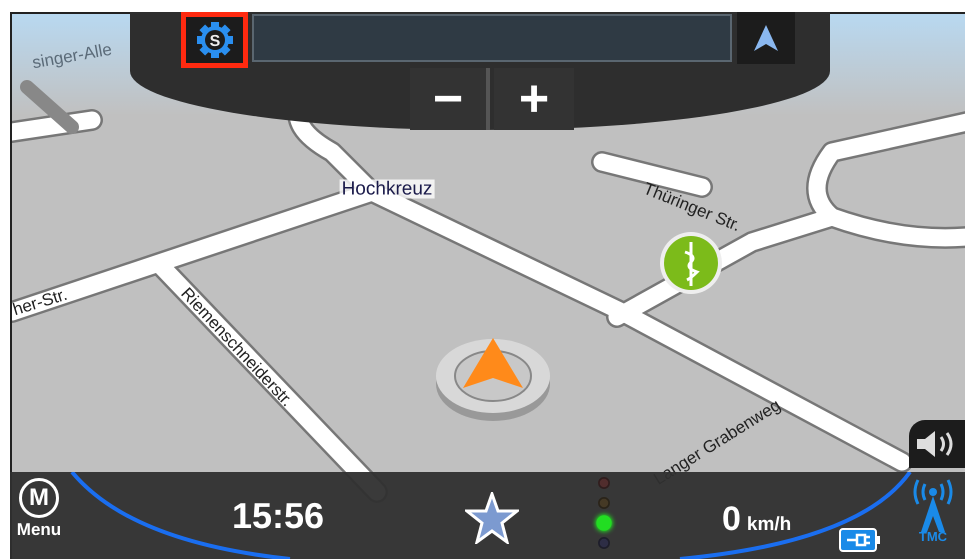 The height and width of the screenshot is (559, 965). Describe the element at coordinates (72, 56) in the screenshot. I see `street-label: singer-Alle` at that location.